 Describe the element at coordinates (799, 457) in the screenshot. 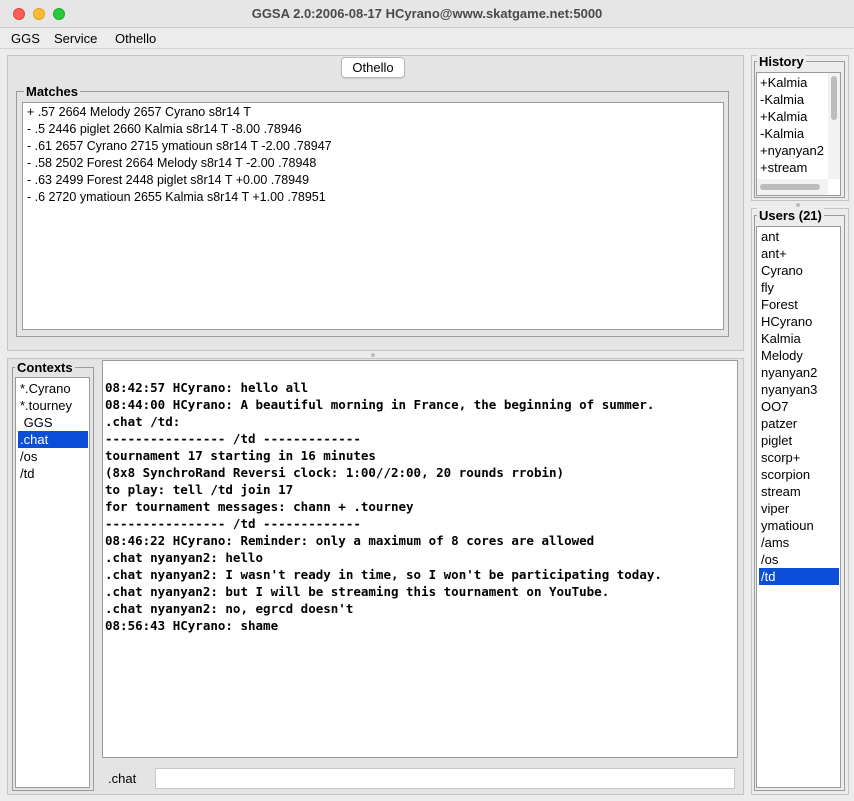

I see `user-item: scorp+` at that location.